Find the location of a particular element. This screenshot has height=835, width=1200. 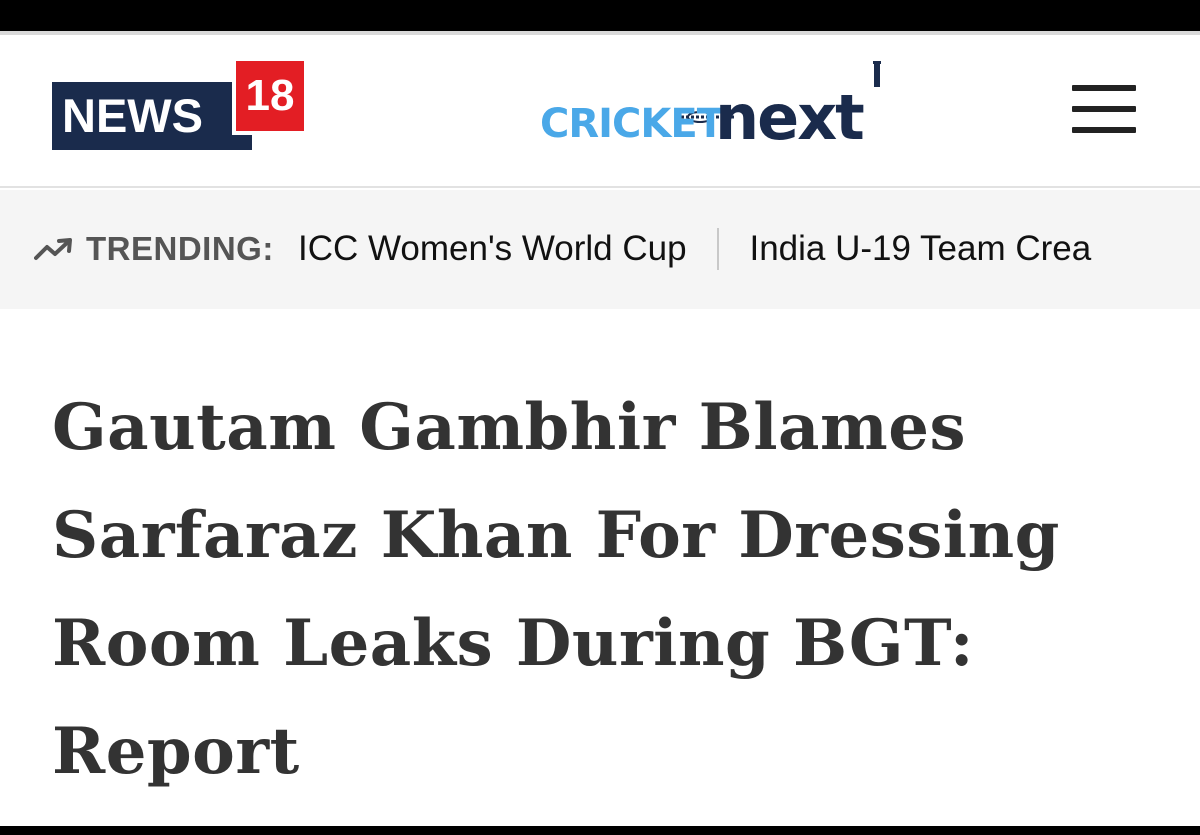

news18-logo-number: 18 is located at coordinates (268, 98).